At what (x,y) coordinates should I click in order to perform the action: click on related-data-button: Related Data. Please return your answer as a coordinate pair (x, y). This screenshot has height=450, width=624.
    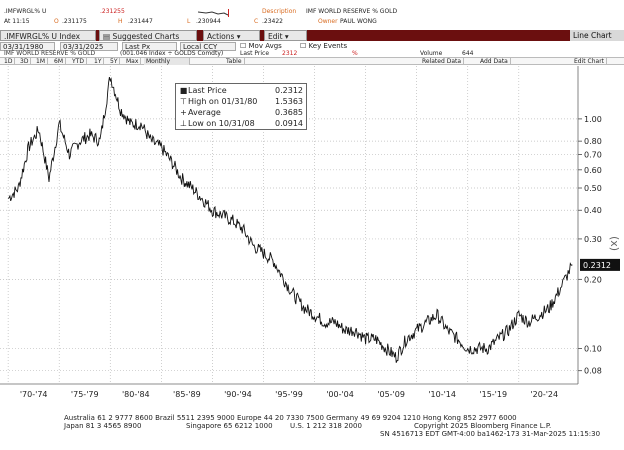
    Looking at the image, I should click on (442, 61).